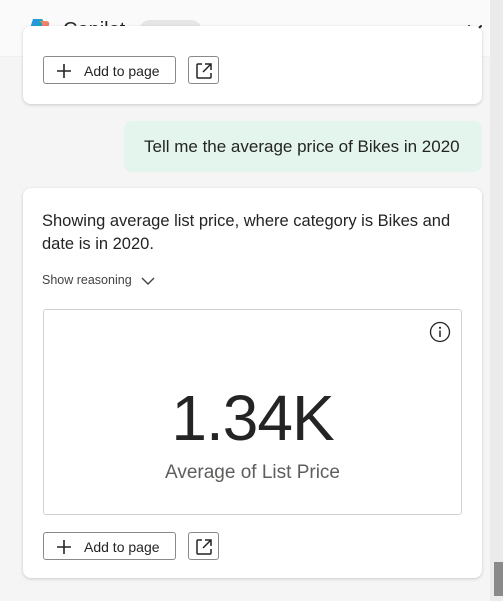 This screenshot has width=503, height=601. What do you see at coordinates (498, 579) in the screenshot?
I see `scrollbar-thumb` at bounding box center [498, 579].